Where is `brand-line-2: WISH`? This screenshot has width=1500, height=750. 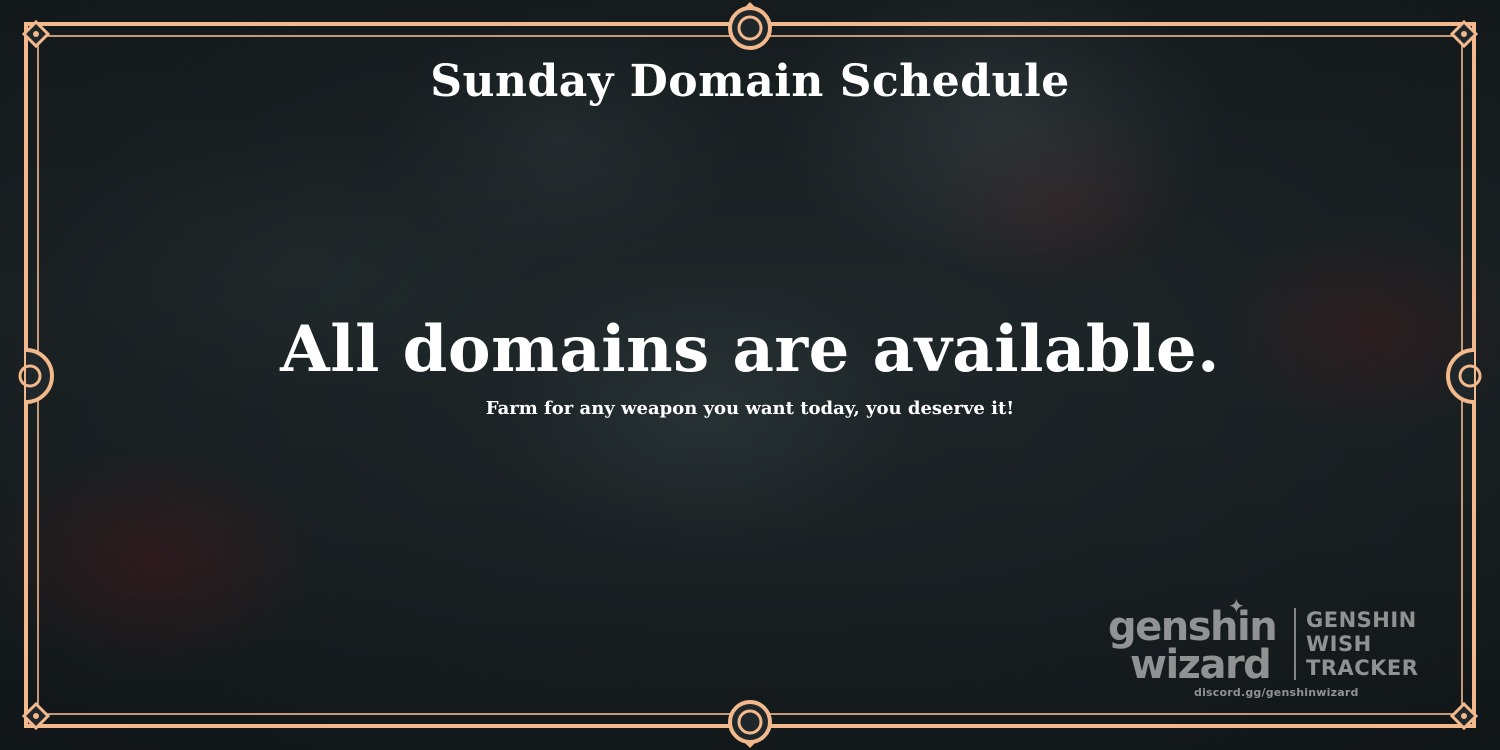 brand-line-2: WISH is located at coordinates (1339, 644).